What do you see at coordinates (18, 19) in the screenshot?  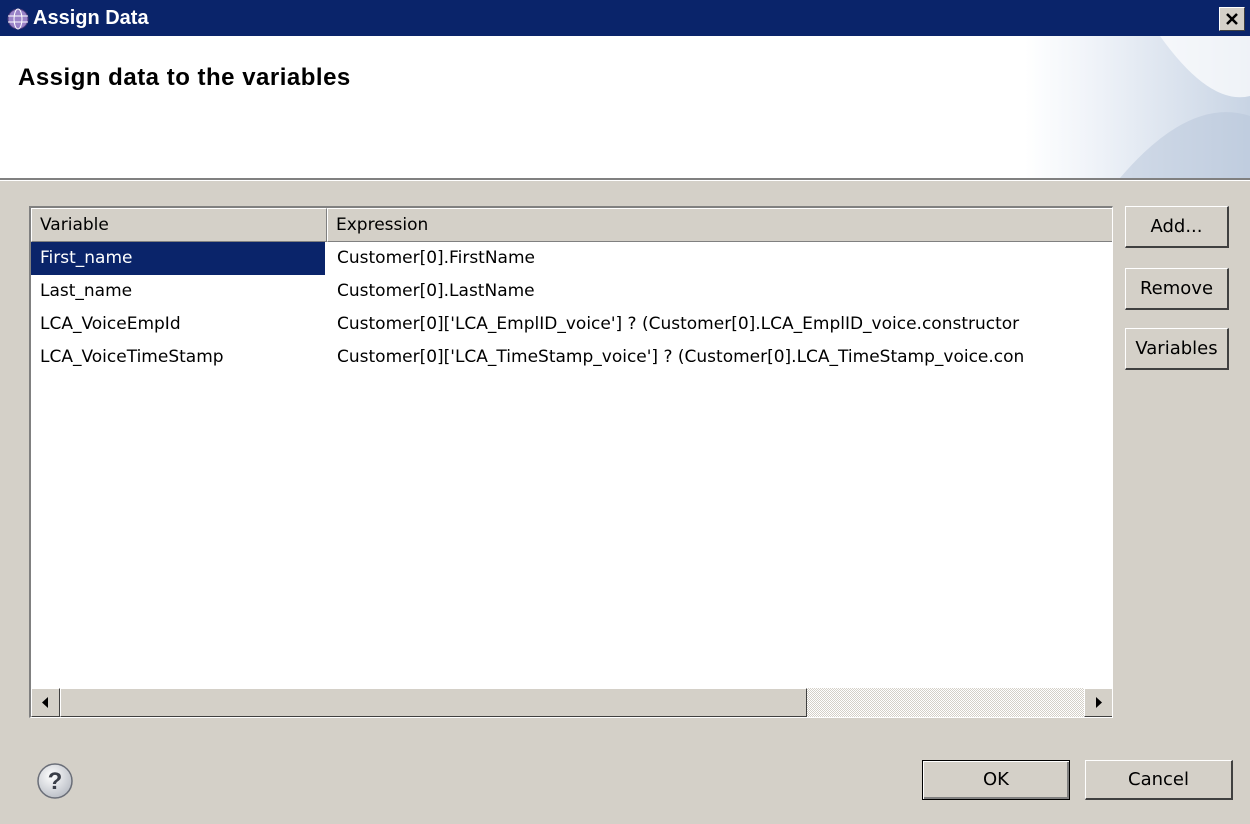 I see `globe-icon` at bounding box center [18, 19].